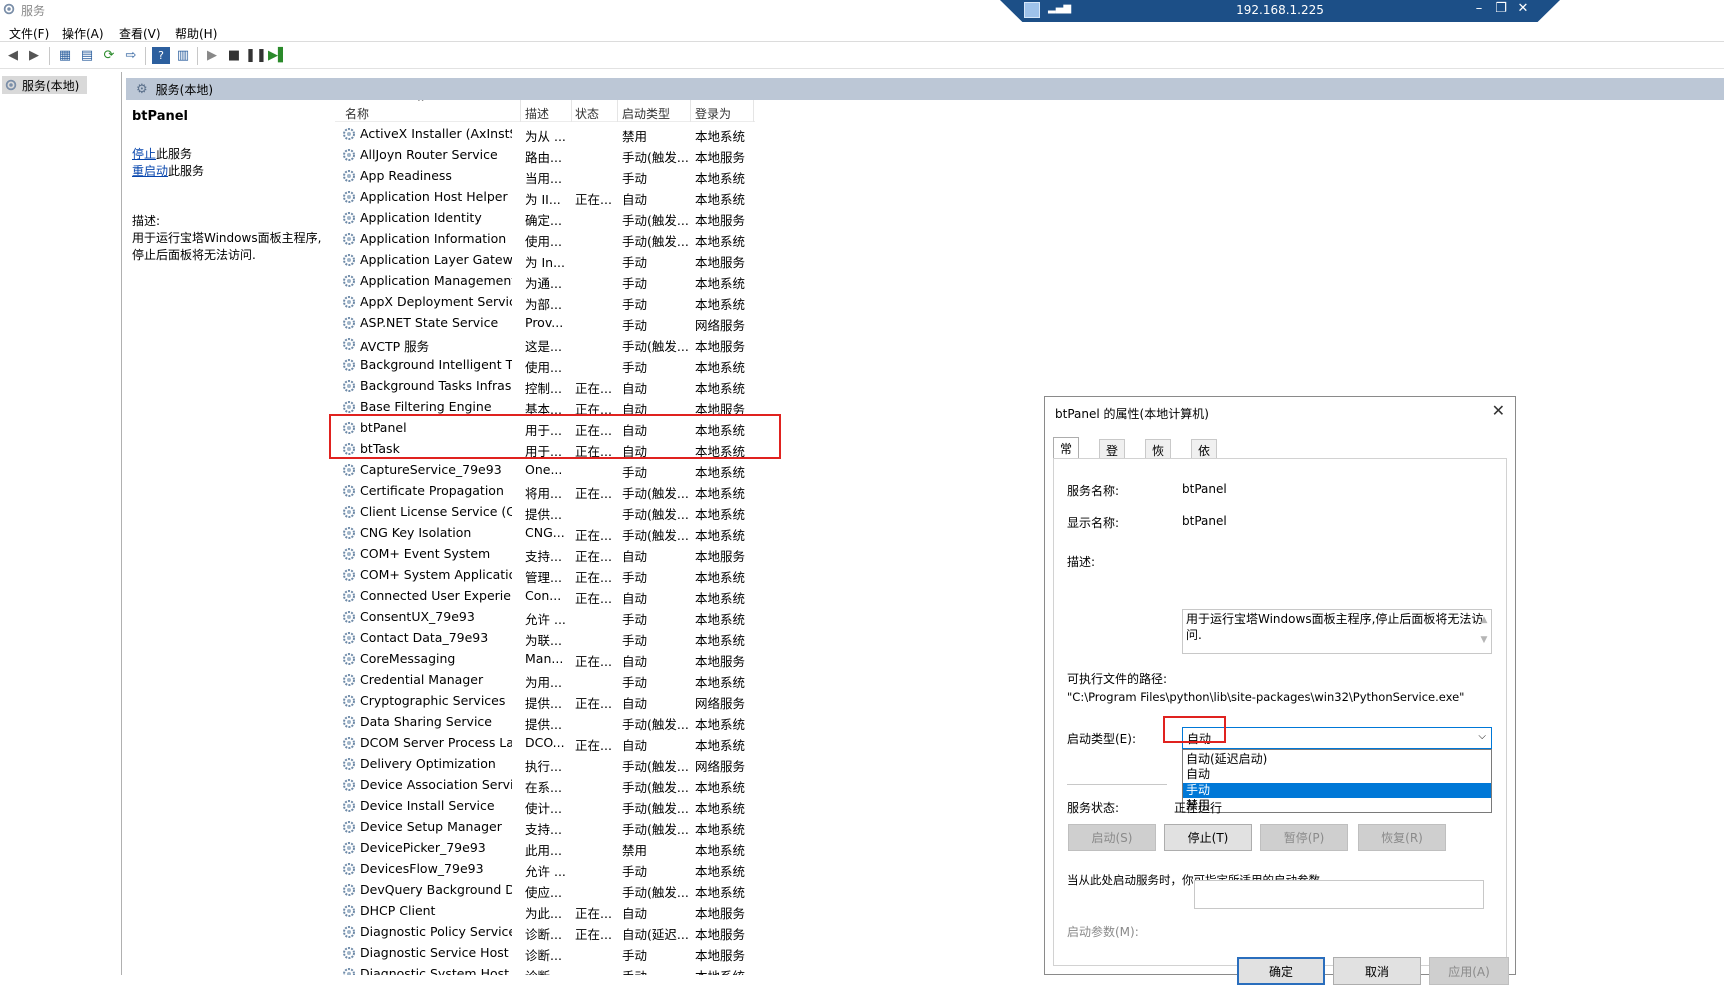 Image resolution: width=1724 pixels, height=985 pixels. What do you see at coordinates (1112, 837) in the screenshot?
I see `start-button: 启动(S)` at bounding box center [1112, 837].